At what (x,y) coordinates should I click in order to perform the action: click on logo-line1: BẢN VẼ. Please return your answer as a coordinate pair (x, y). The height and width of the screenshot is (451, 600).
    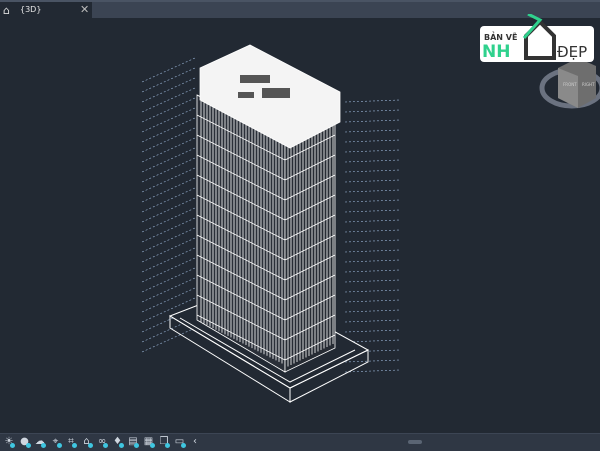
    Looking at the image, I should click on (500, 36).